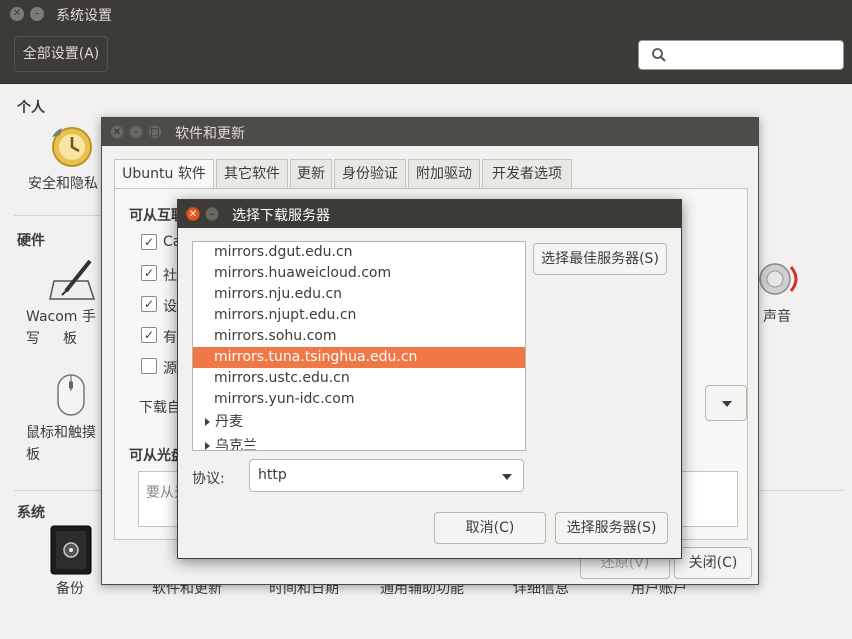 The image size is (852, 639). I want to click on list-item: mirrors.njupt.edu.cn, so click(359, 315).